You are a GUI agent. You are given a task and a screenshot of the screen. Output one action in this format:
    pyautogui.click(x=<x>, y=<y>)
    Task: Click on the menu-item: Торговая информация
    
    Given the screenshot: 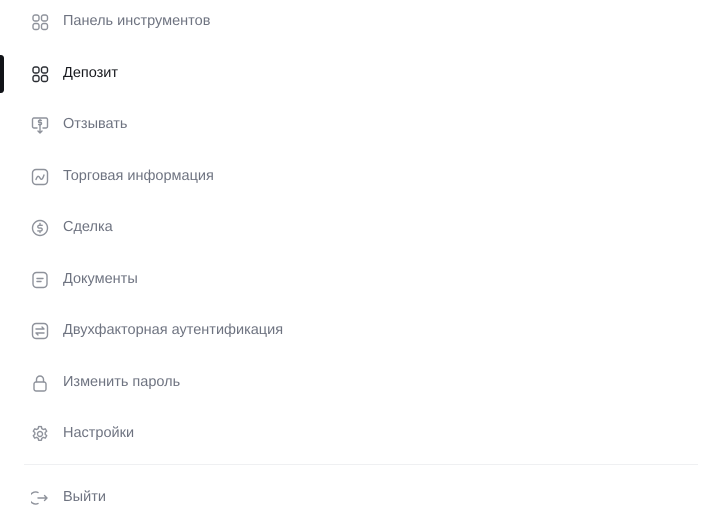 What is the action you would take?
    pyautogui.click(x=361, y=176)
    